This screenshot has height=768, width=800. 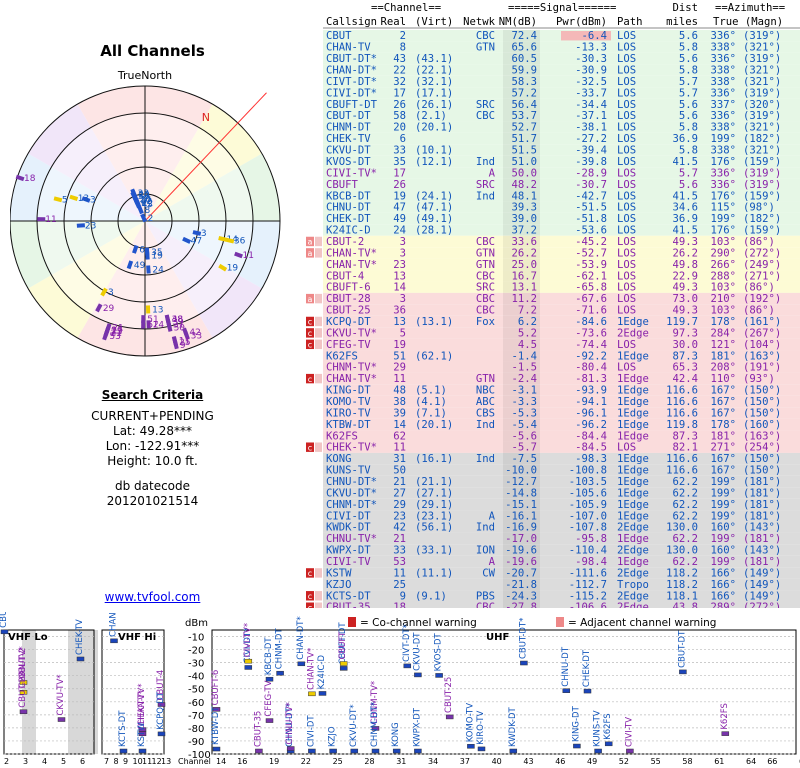 What do you see at coordinates (723, 448) in the screenshot?
I see `cell-azimuth-true: 271°` at bounding box center [723, 448].